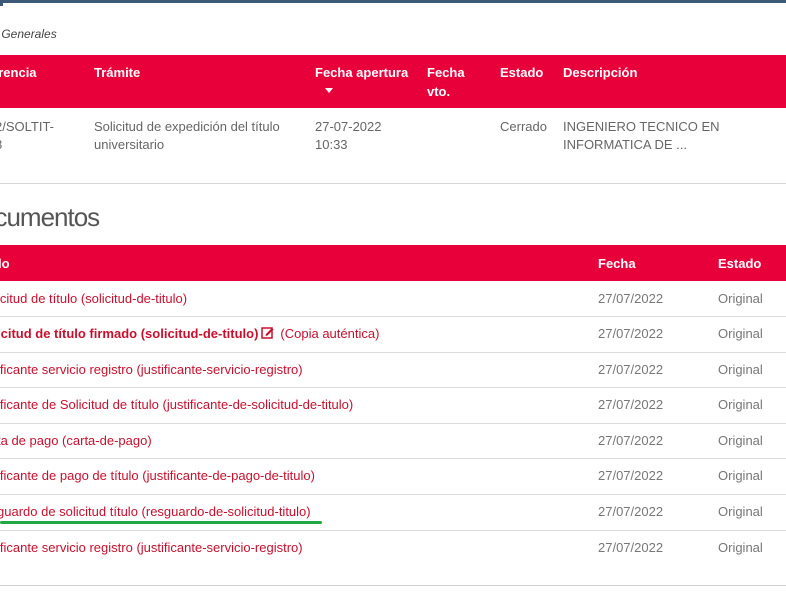 The image size is (786, 605). Describe the element at coordinates (50, 217) in the screenshot. I see `documentos-title: ocumentos` at that location.